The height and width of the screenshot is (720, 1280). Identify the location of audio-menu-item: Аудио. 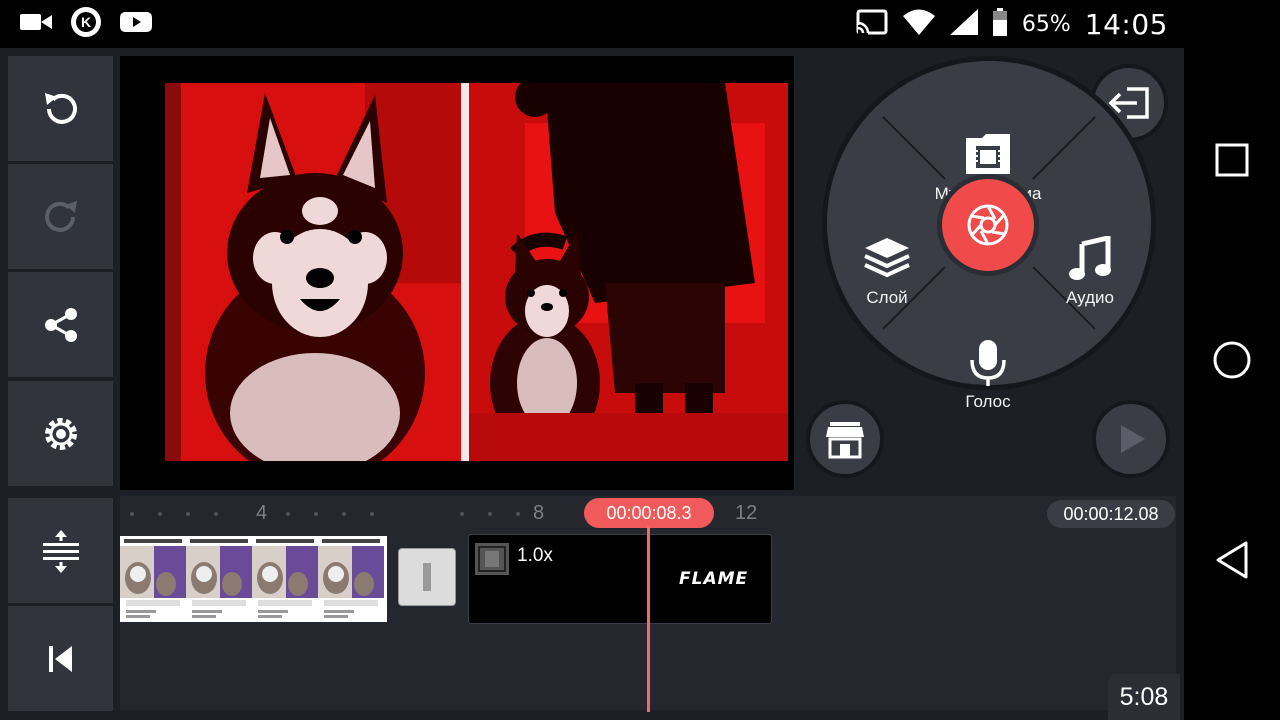
(1090, 273).